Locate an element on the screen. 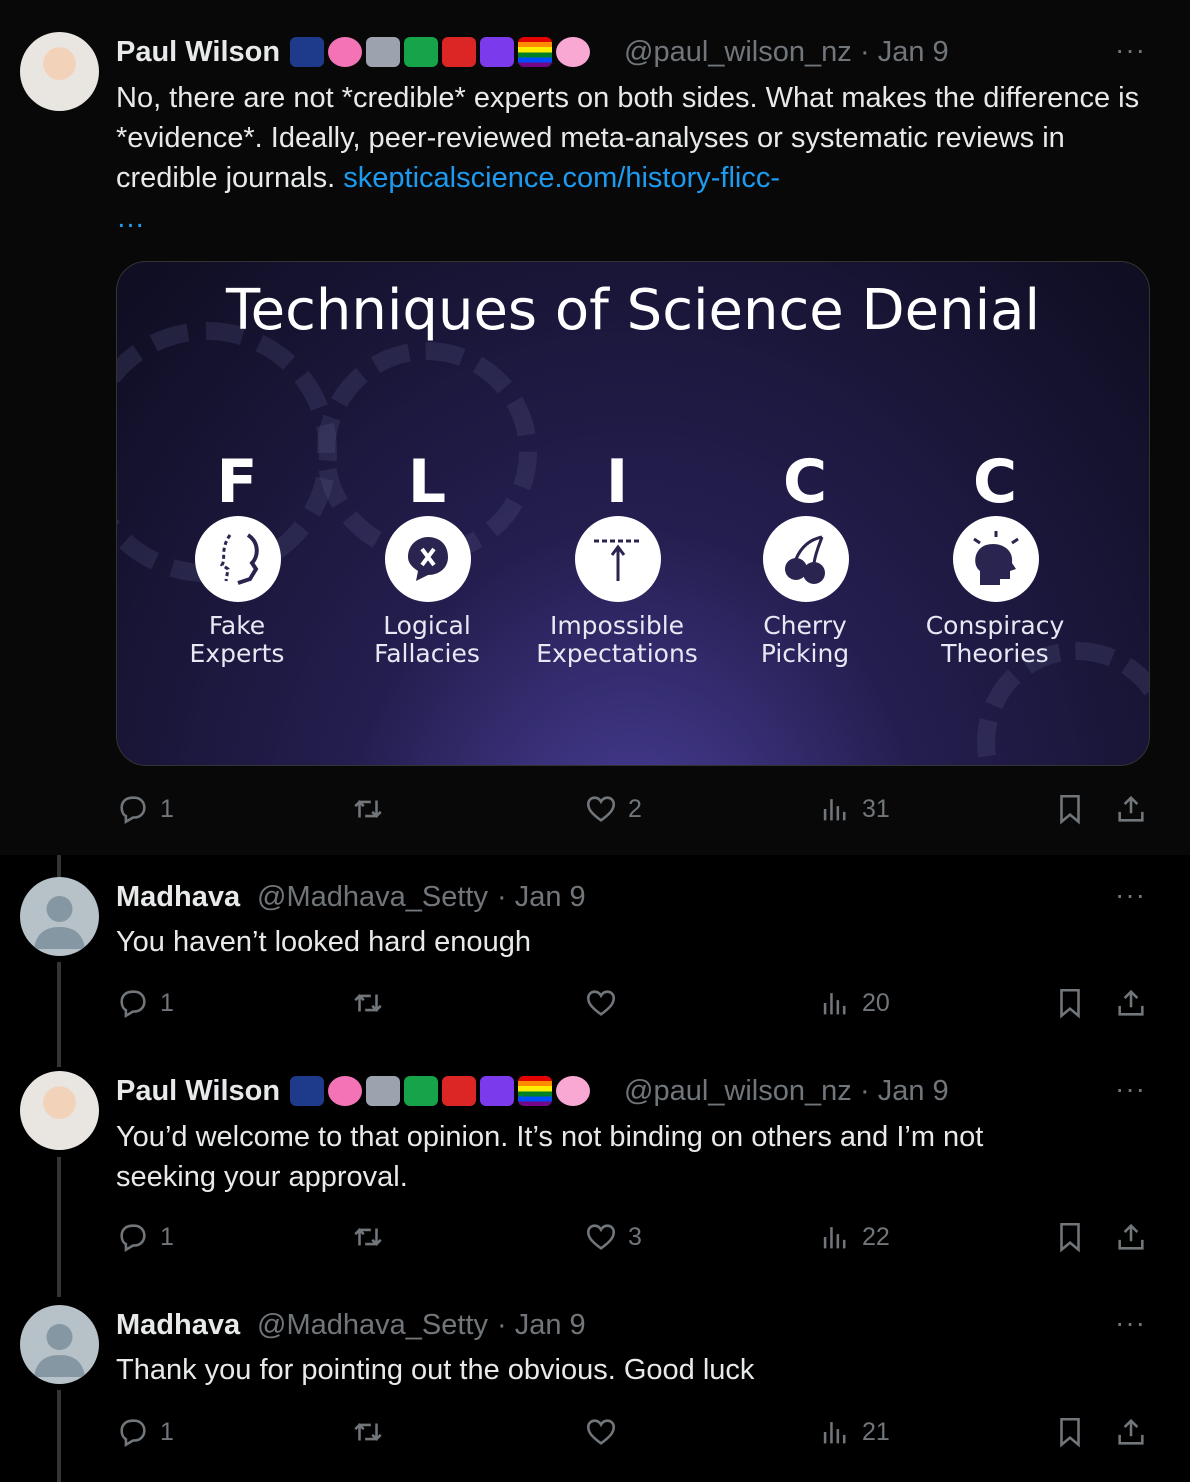  speech-x-icon is located at coordinates (428, 559).